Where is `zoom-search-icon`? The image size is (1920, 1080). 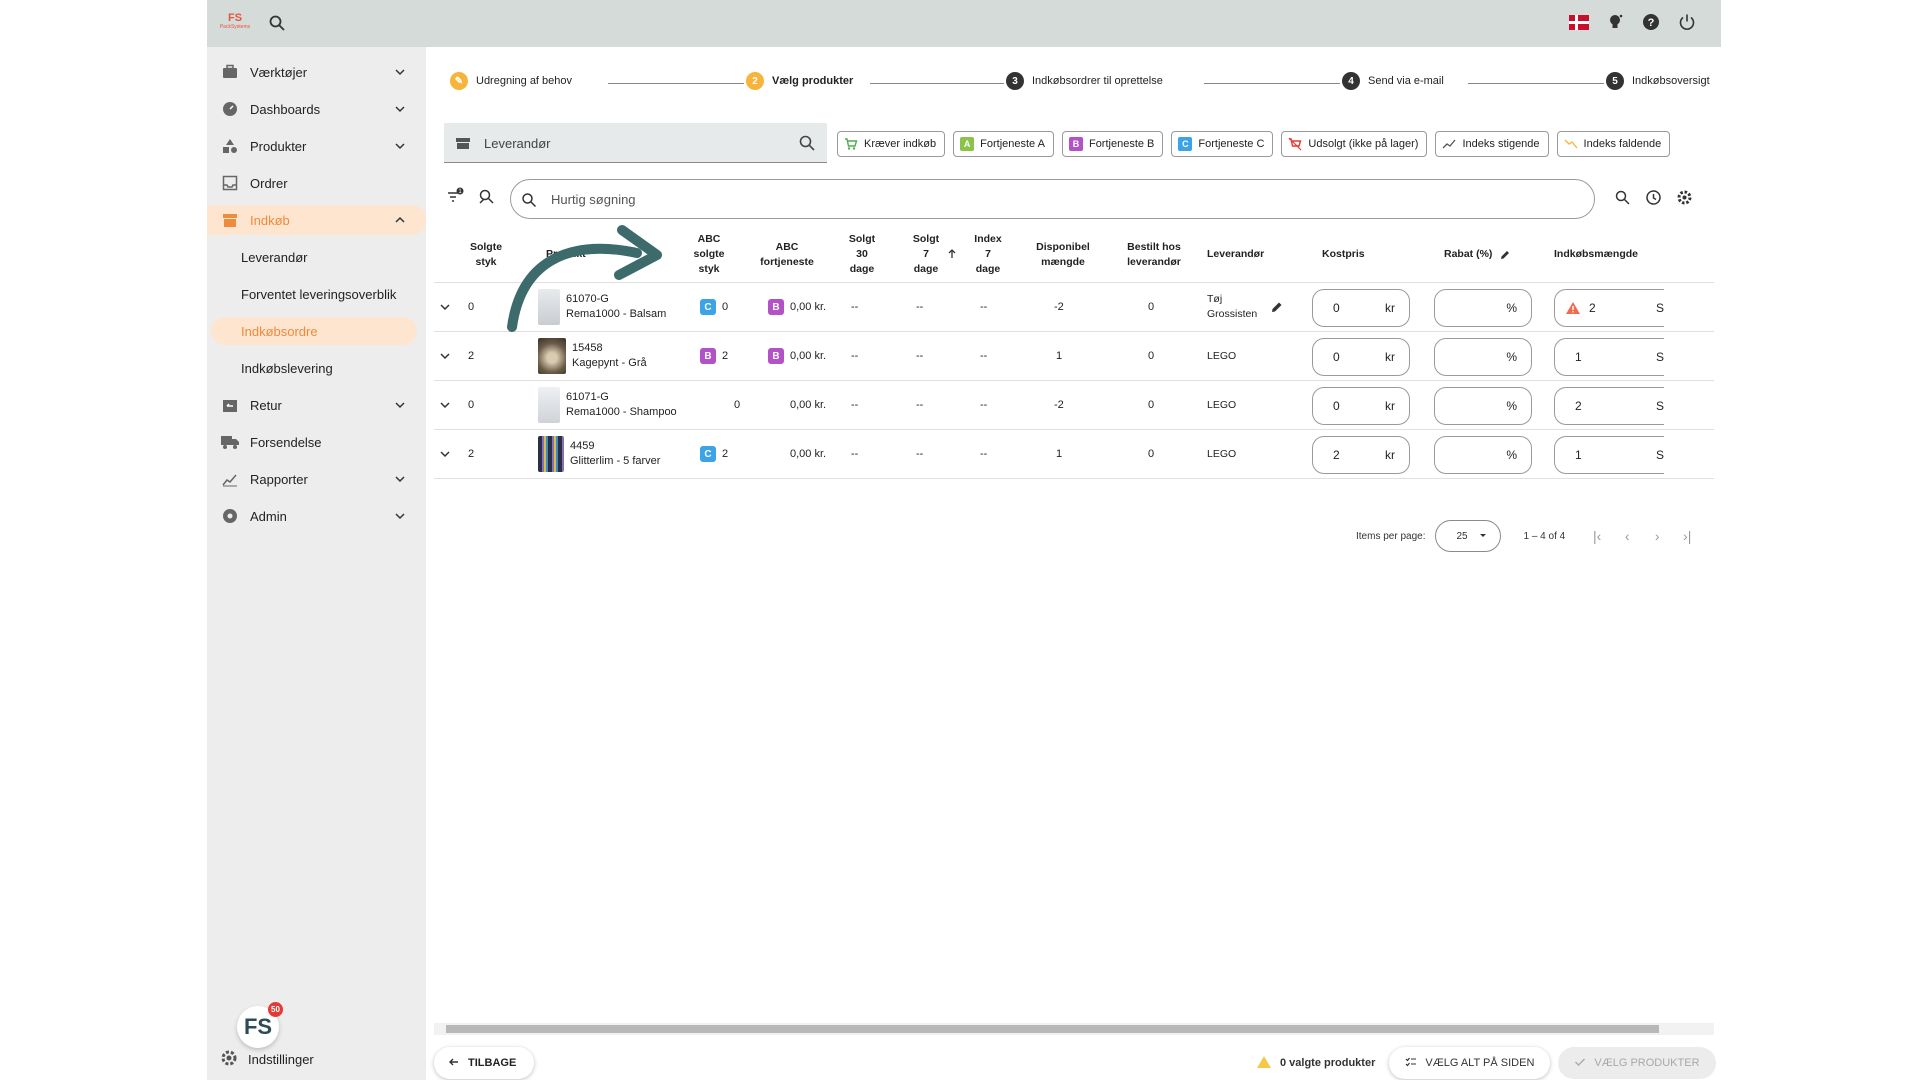 zoom-search-icon is located at coordinates (1622, 197).